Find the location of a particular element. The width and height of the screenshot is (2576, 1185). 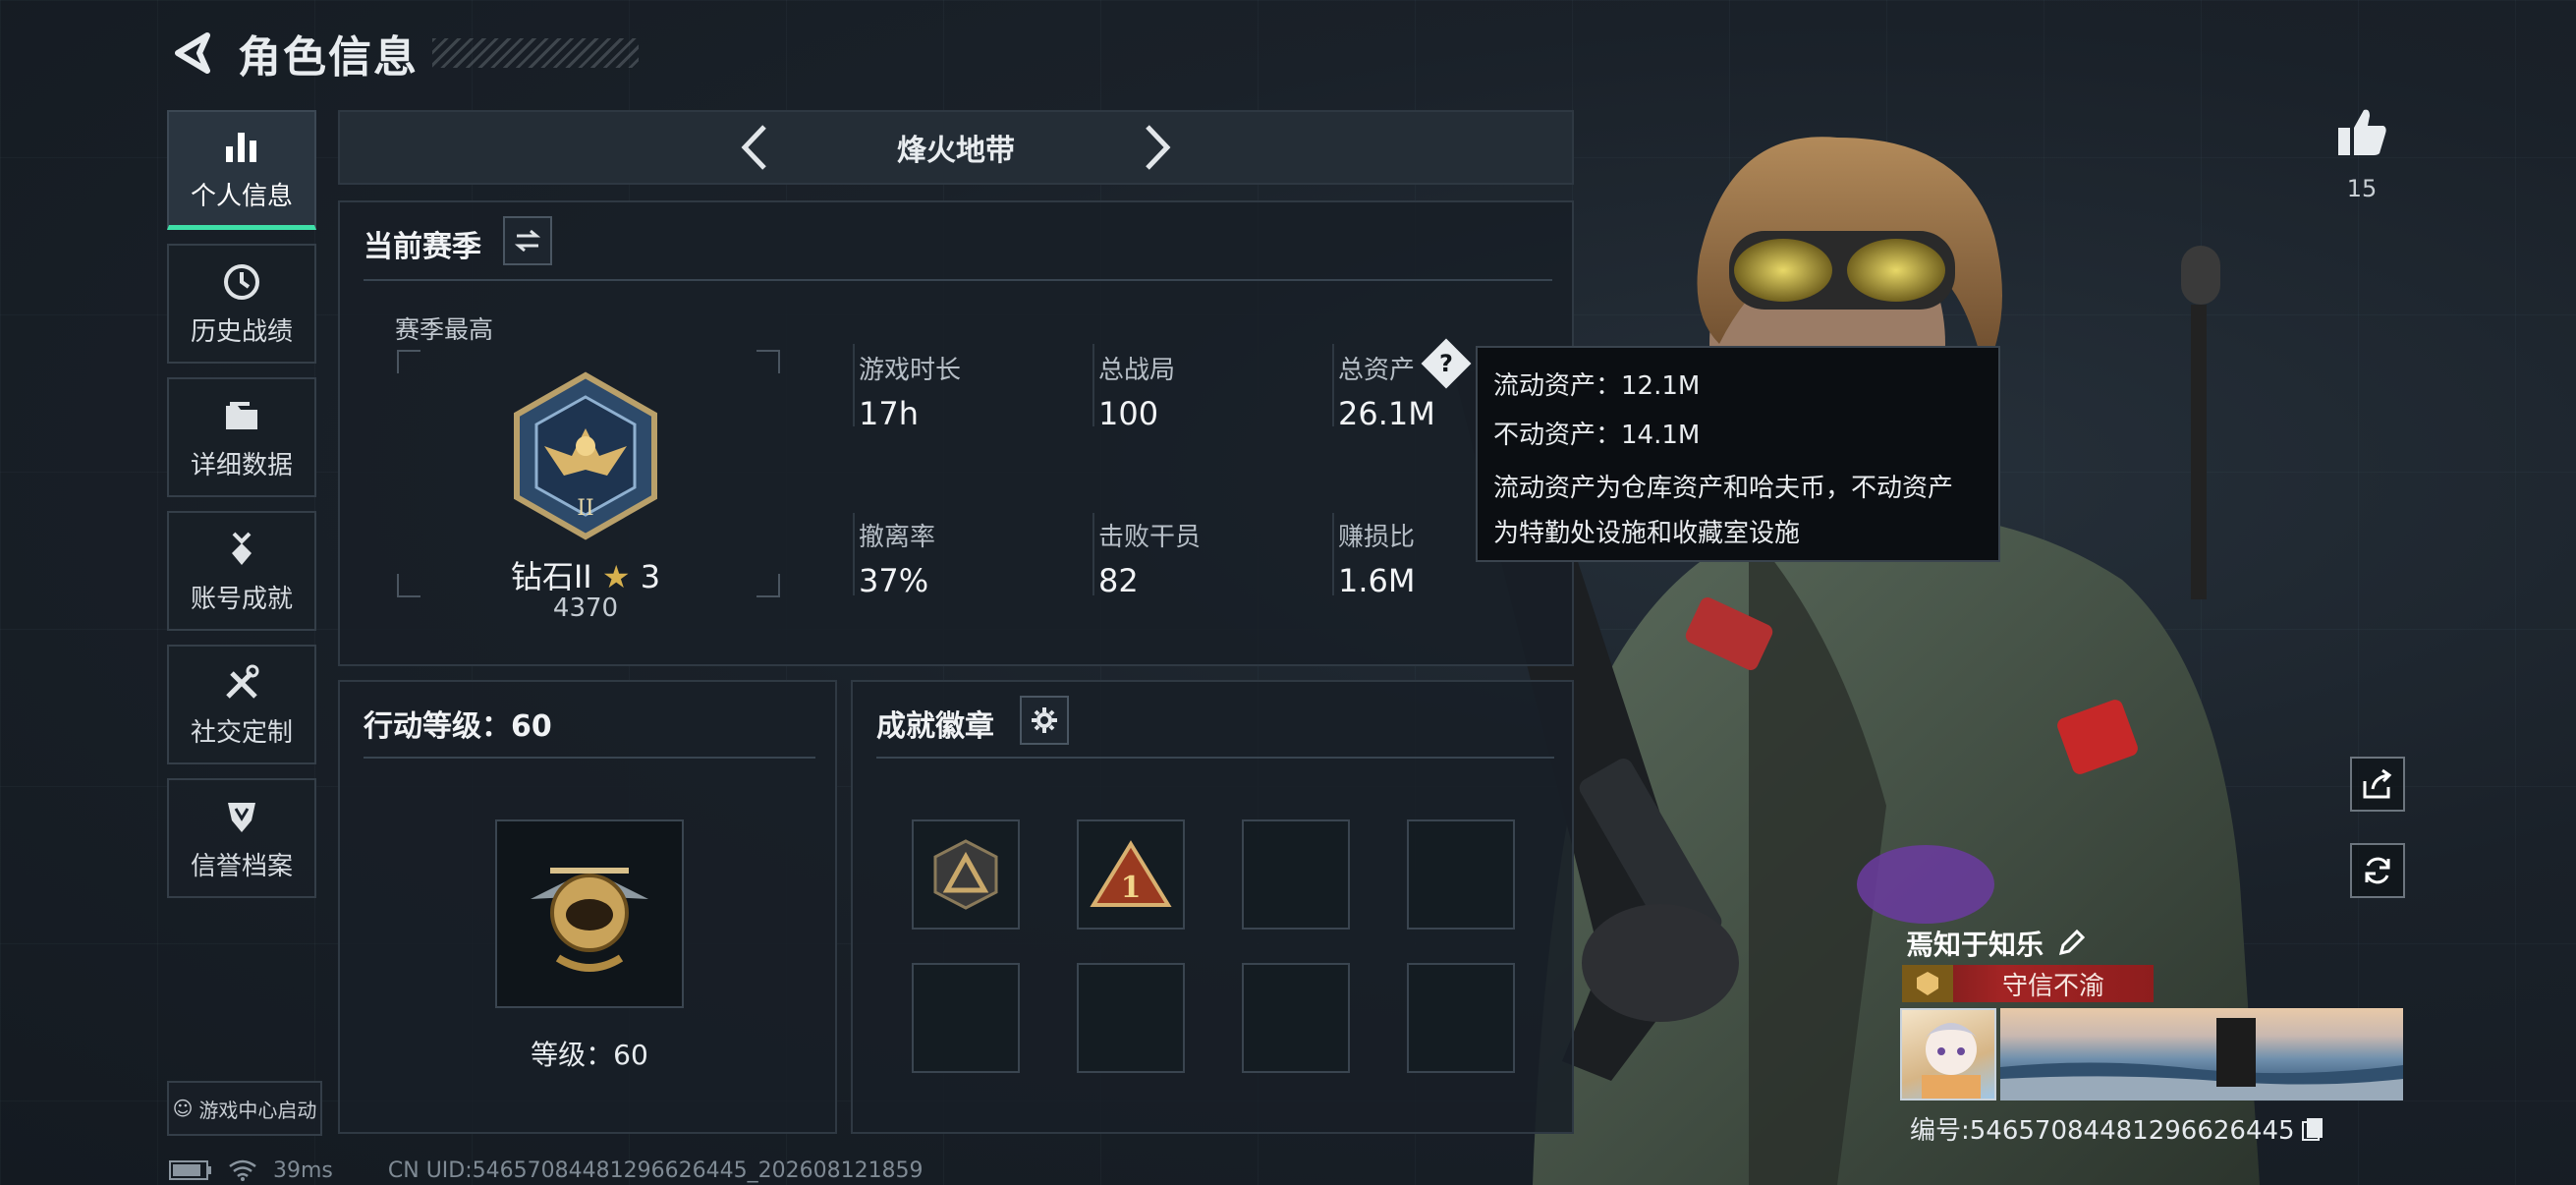

edit-pencil-icon is located at coordinates (2071, 944).